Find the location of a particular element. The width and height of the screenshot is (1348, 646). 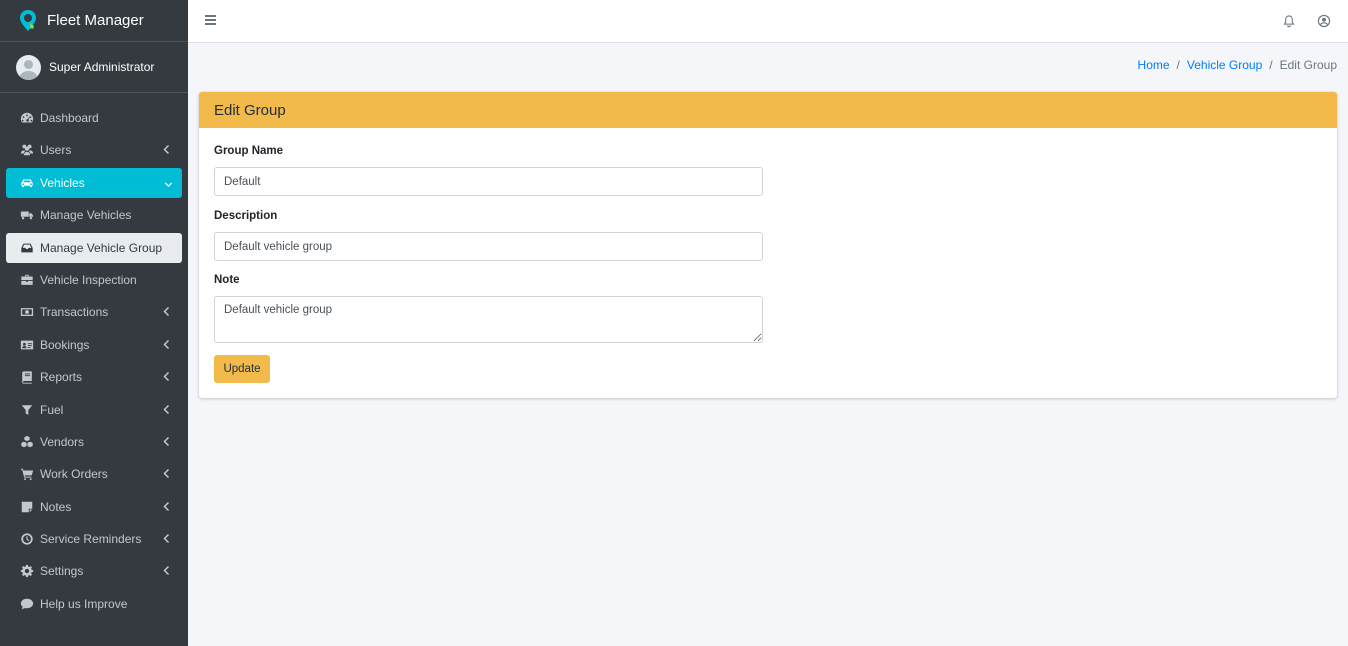

user-name: Super Administrator is located at coordinates (102, 67).